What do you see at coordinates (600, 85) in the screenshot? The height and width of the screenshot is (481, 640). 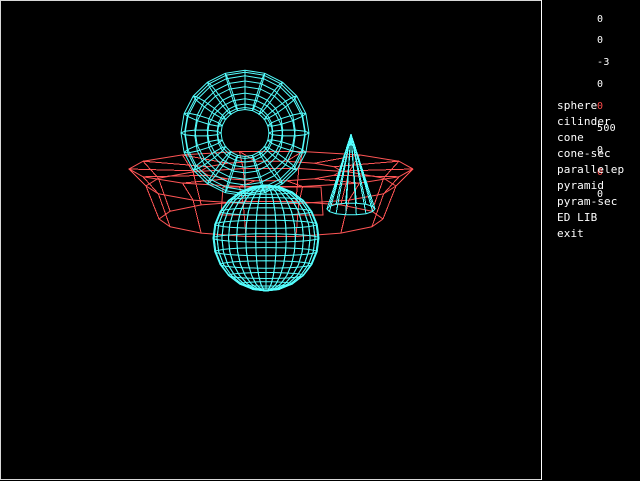 I see `readout-row-4: 0` at bounding box center [600, 85].